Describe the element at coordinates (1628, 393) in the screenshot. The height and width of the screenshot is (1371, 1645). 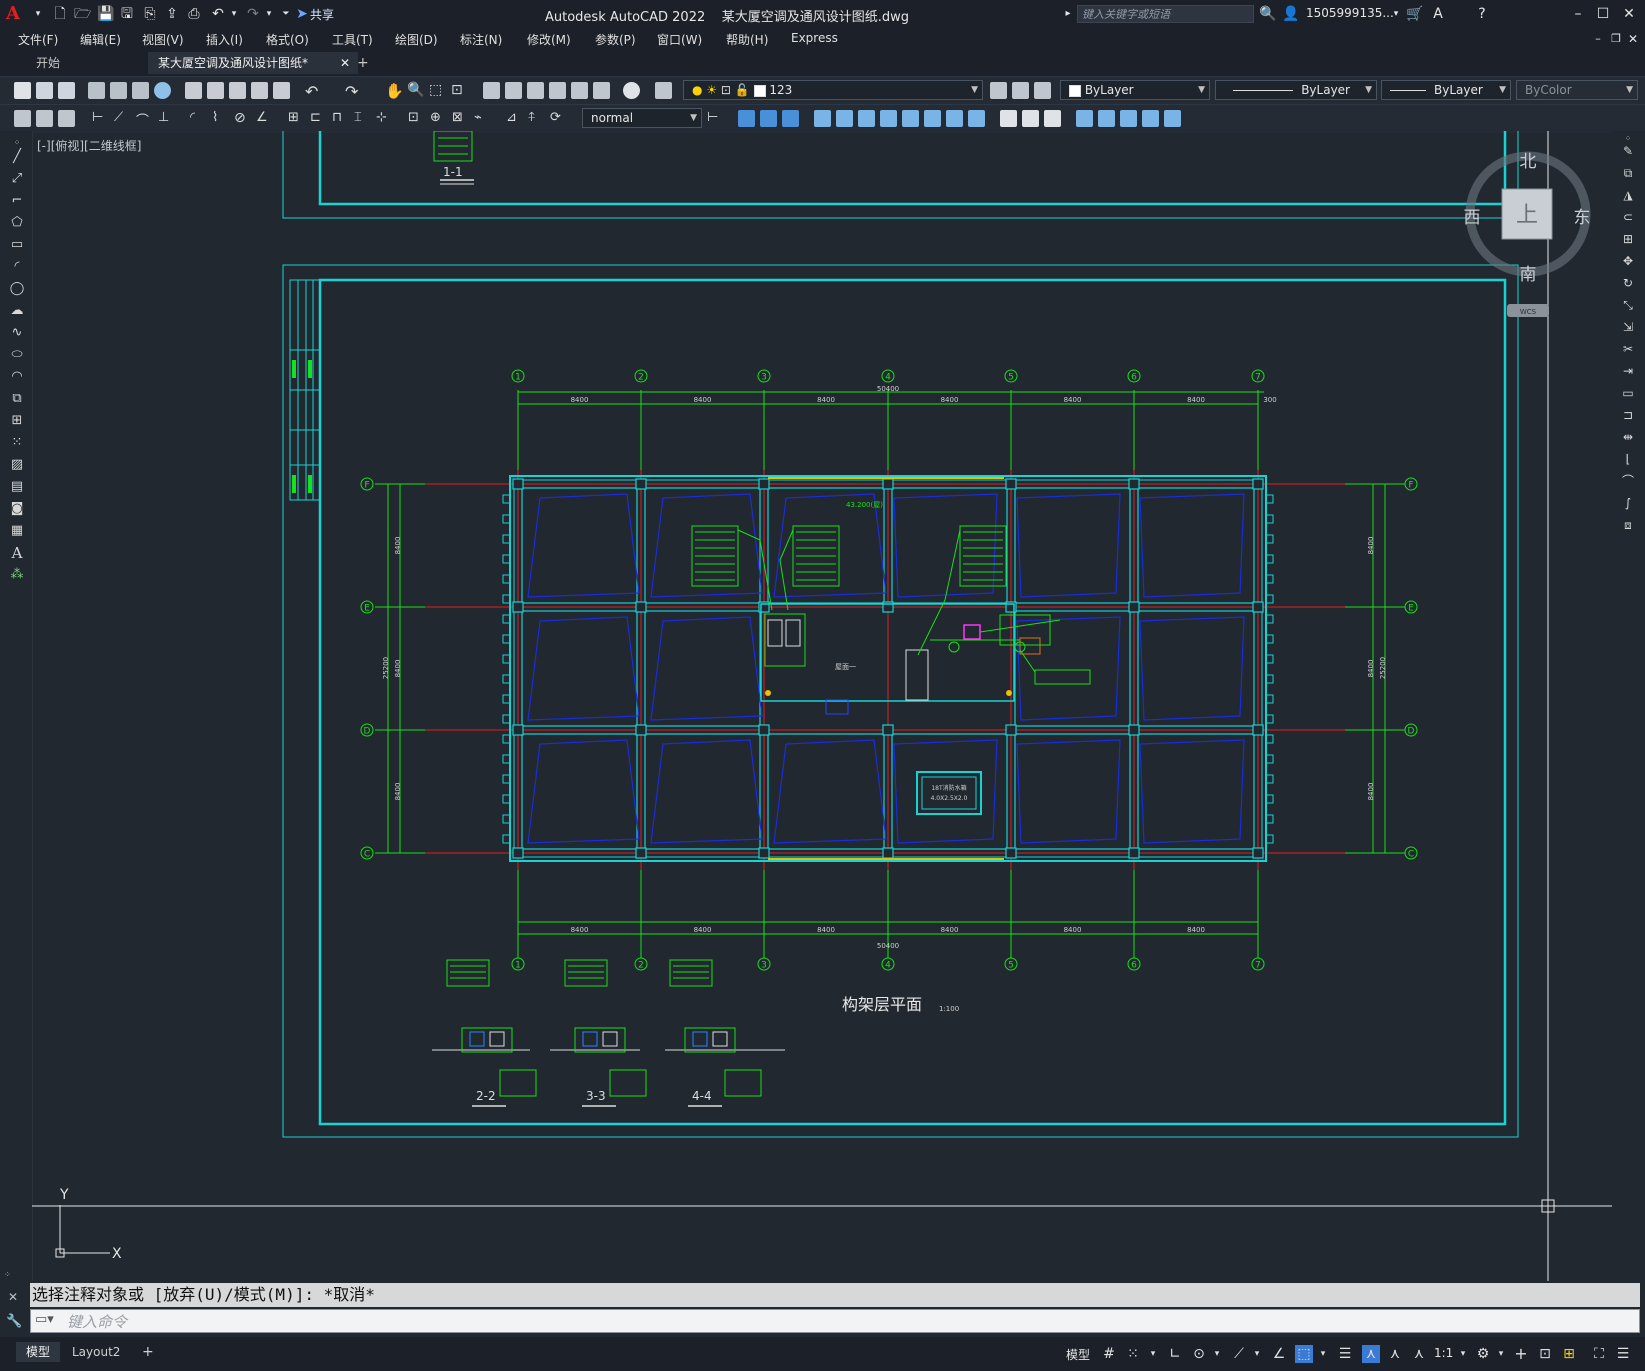
I see `break-at-point-icon: ▭` at that location.